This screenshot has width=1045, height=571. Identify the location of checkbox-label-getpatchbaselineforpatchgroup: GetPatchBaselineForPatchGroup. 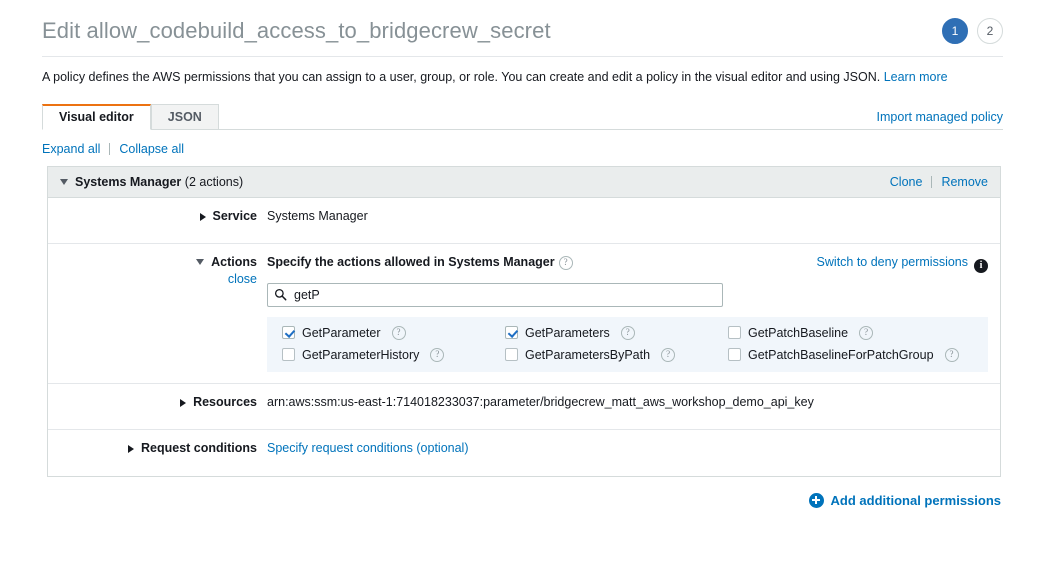
(841, 354).